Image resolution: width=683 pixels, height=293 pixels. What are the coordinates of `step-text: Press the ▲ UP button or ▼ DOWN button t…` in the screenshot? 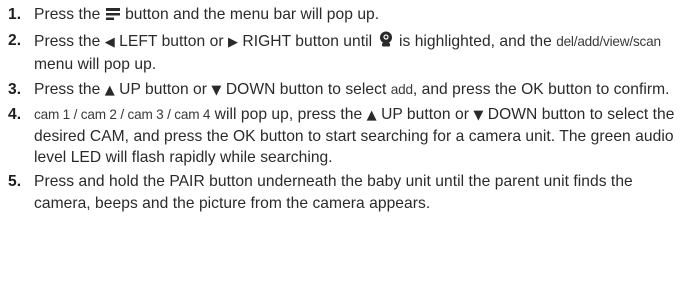 It's located at (352, 89).